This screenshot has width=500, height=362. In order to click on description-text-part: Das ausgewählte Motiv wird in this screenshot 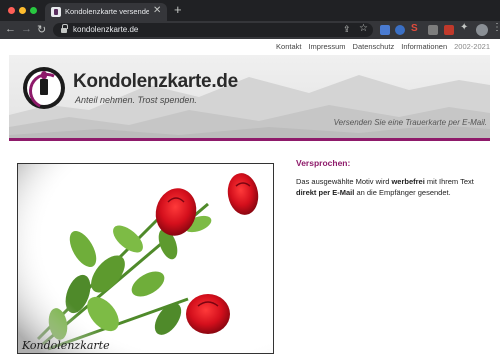, I will do `click(344, 181)`.